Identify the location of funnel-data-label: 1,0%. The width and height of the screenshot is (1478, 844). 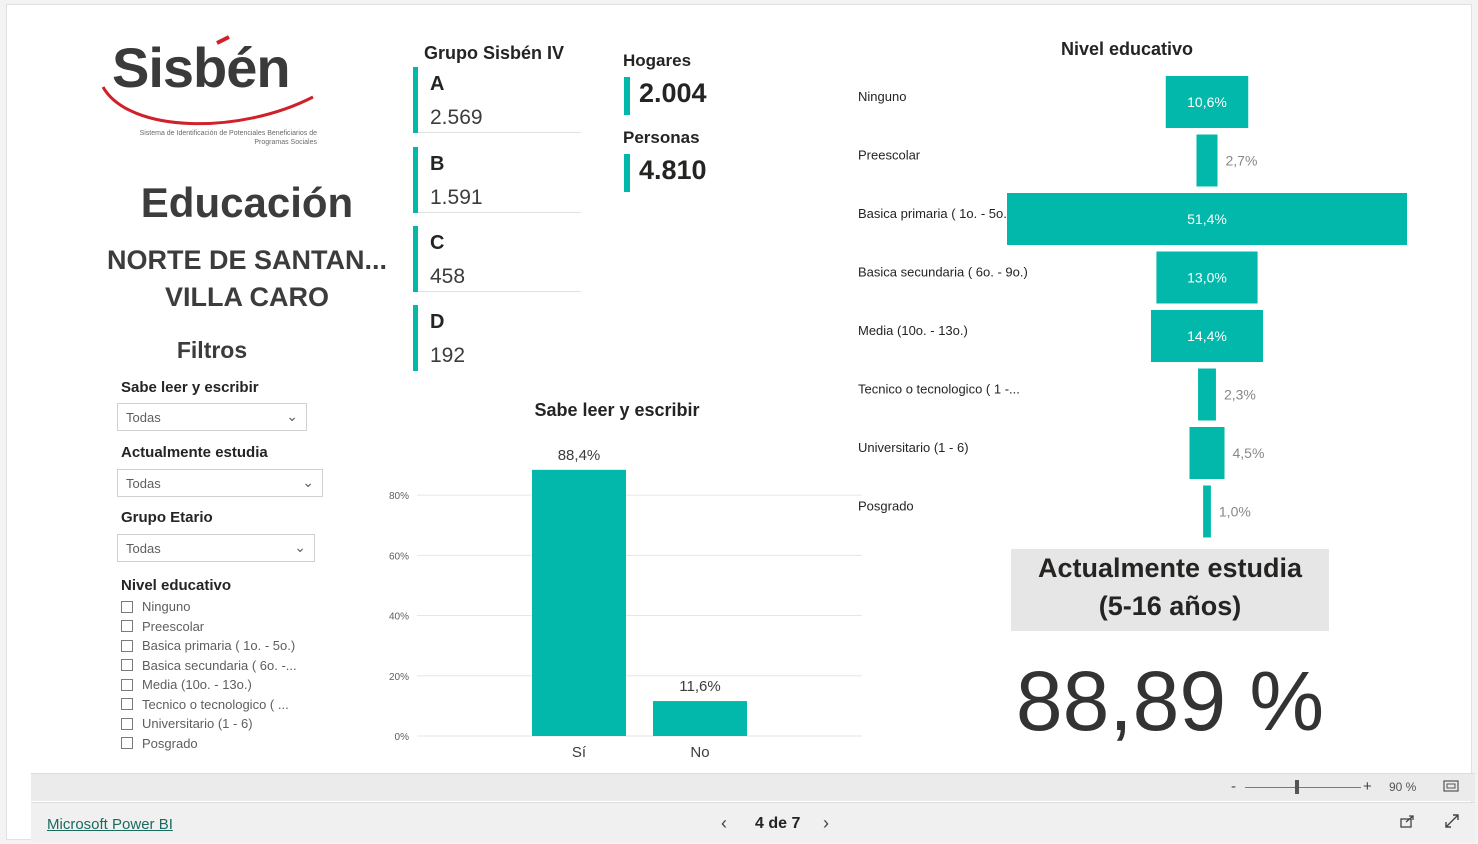
(1235, 512).